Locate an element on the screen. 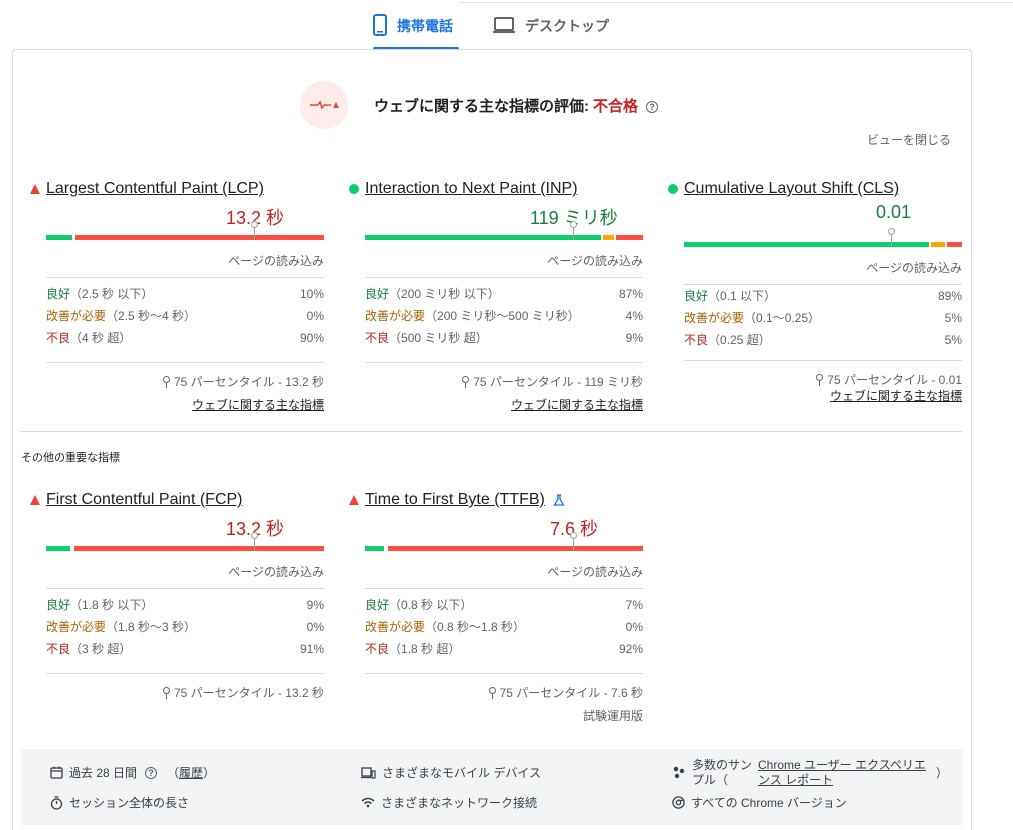 The image size is (1013, 830). metric-name-link: Interaction to Next Paint (INP) is located at coordinates (471, 189).